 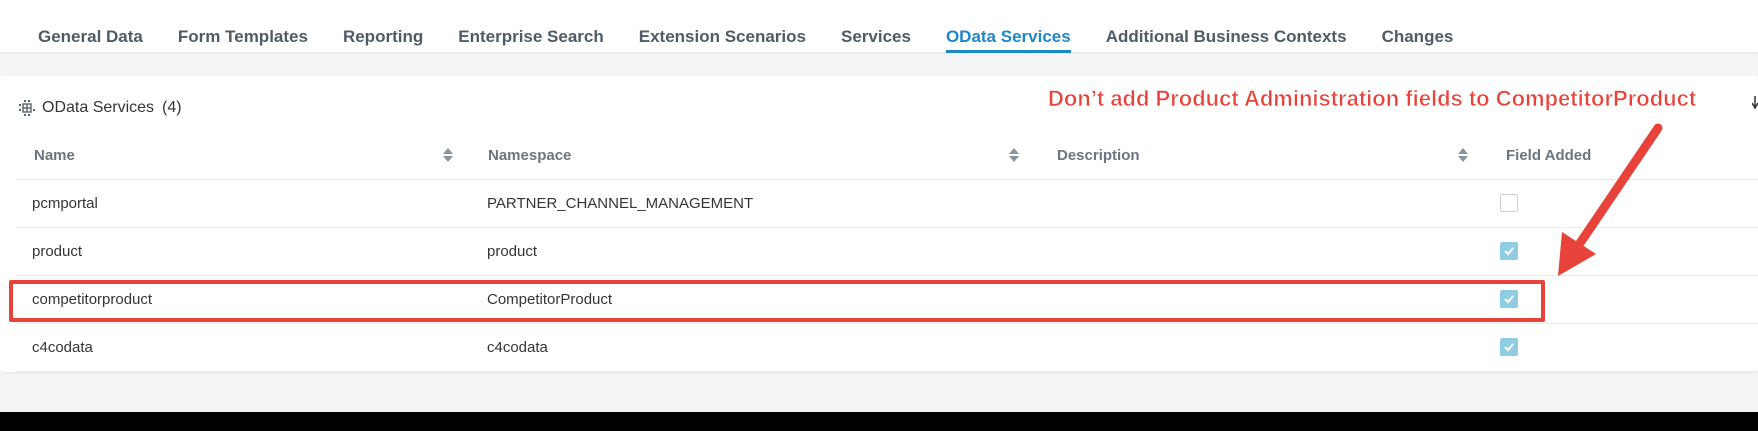 What do you see at coordinates (531, 40) in the screenshot?
I see `tab-enterprise-search: Enterprise Search` at bounding box center [531, 40].